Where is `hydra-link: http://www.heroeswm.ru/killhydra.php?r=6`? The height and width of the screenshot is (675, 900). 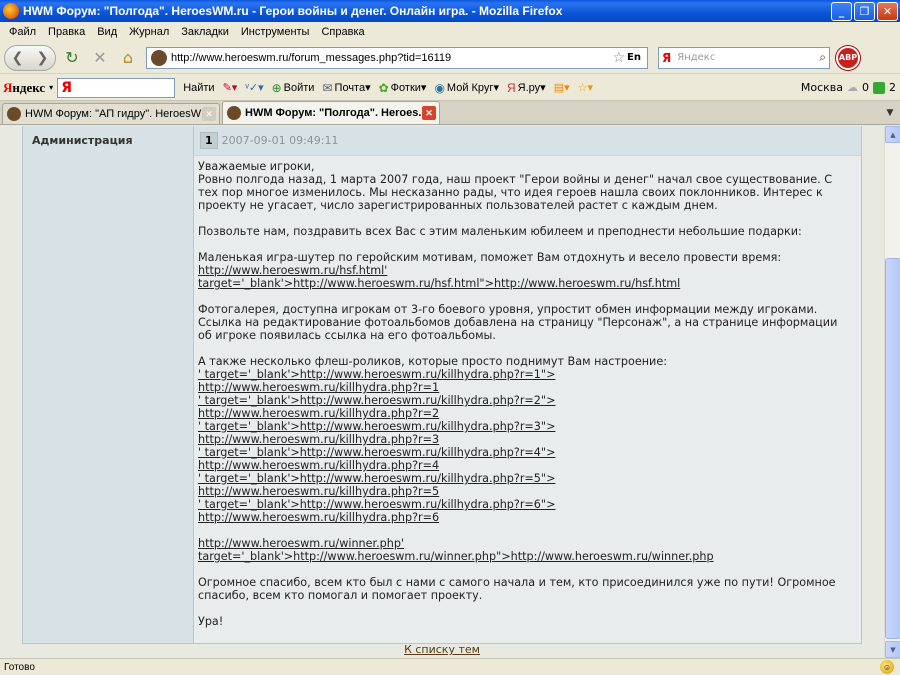
hydra-link: http://www.heroeswm.ru/killhydra.php?r=6 is located at coordinates (318, 517).